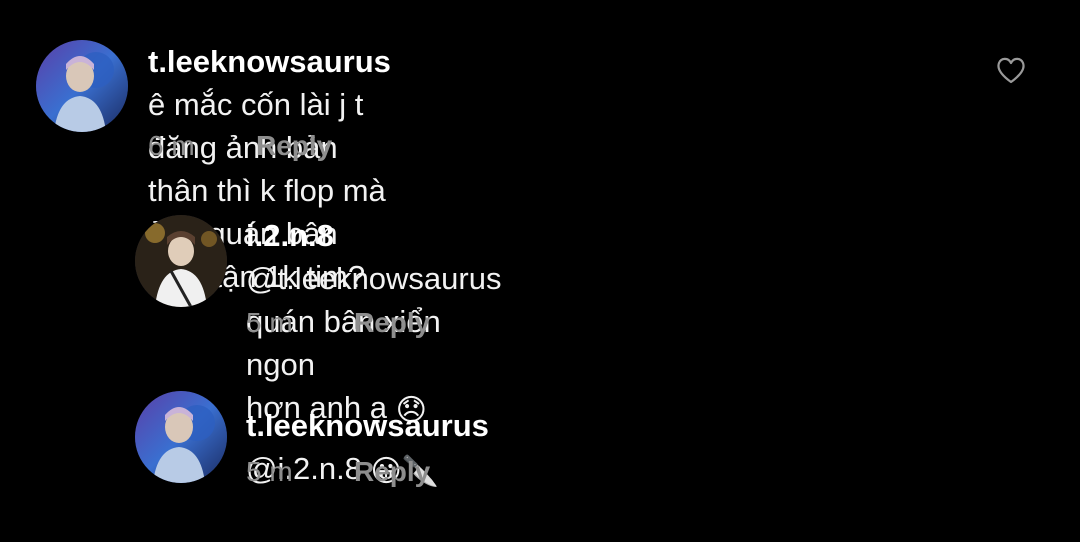 The width and height of the screenshot is (1080, 542). What do you see at coordinates (1011, 70) in the screenshot?
I see `heart-icon` at bounding box center [1011, 70].